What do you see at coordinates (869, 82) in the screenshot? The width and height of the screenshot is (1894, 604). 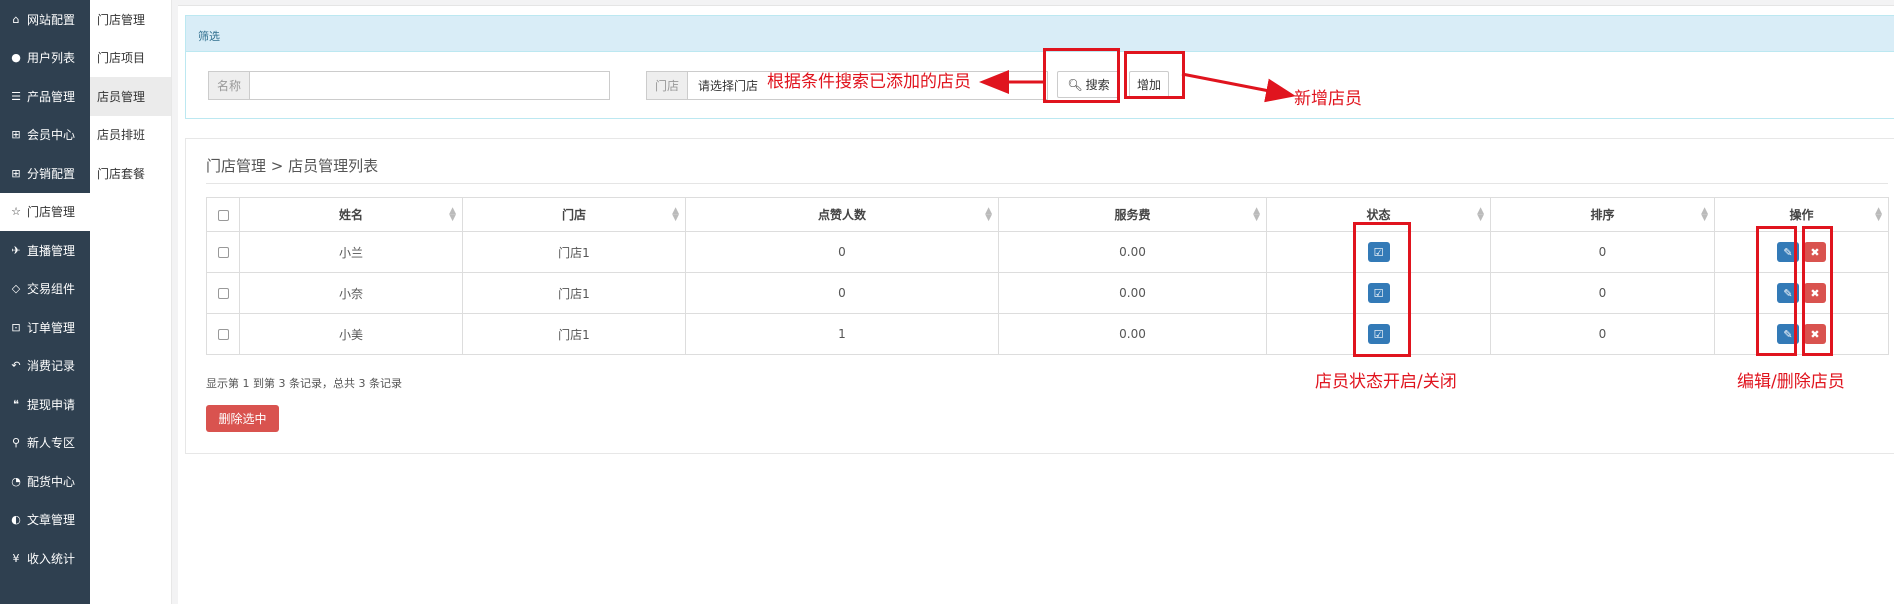 I see `annotation-search-note: 根据条件搜索已添加的店员` at bounding box center [869, 82].